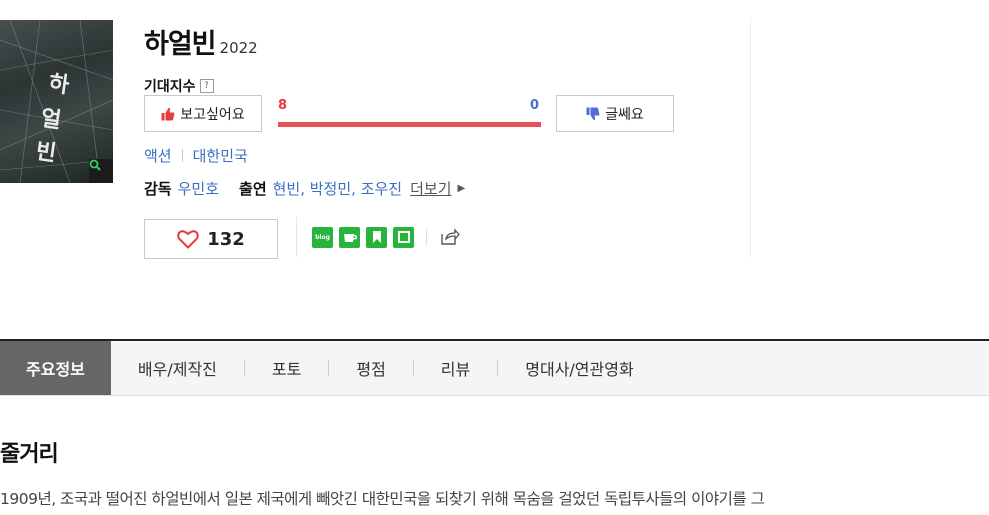 This screenshot has width=989, height=515. I want to click on want-count: 8, so click(283, 105).